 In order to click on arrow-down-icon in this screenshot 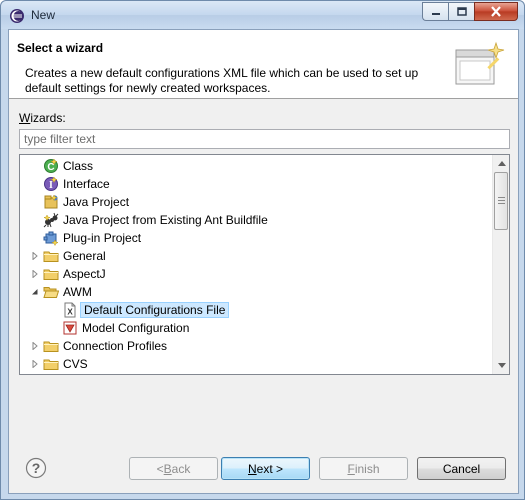, I will do `click(501, 365)`.